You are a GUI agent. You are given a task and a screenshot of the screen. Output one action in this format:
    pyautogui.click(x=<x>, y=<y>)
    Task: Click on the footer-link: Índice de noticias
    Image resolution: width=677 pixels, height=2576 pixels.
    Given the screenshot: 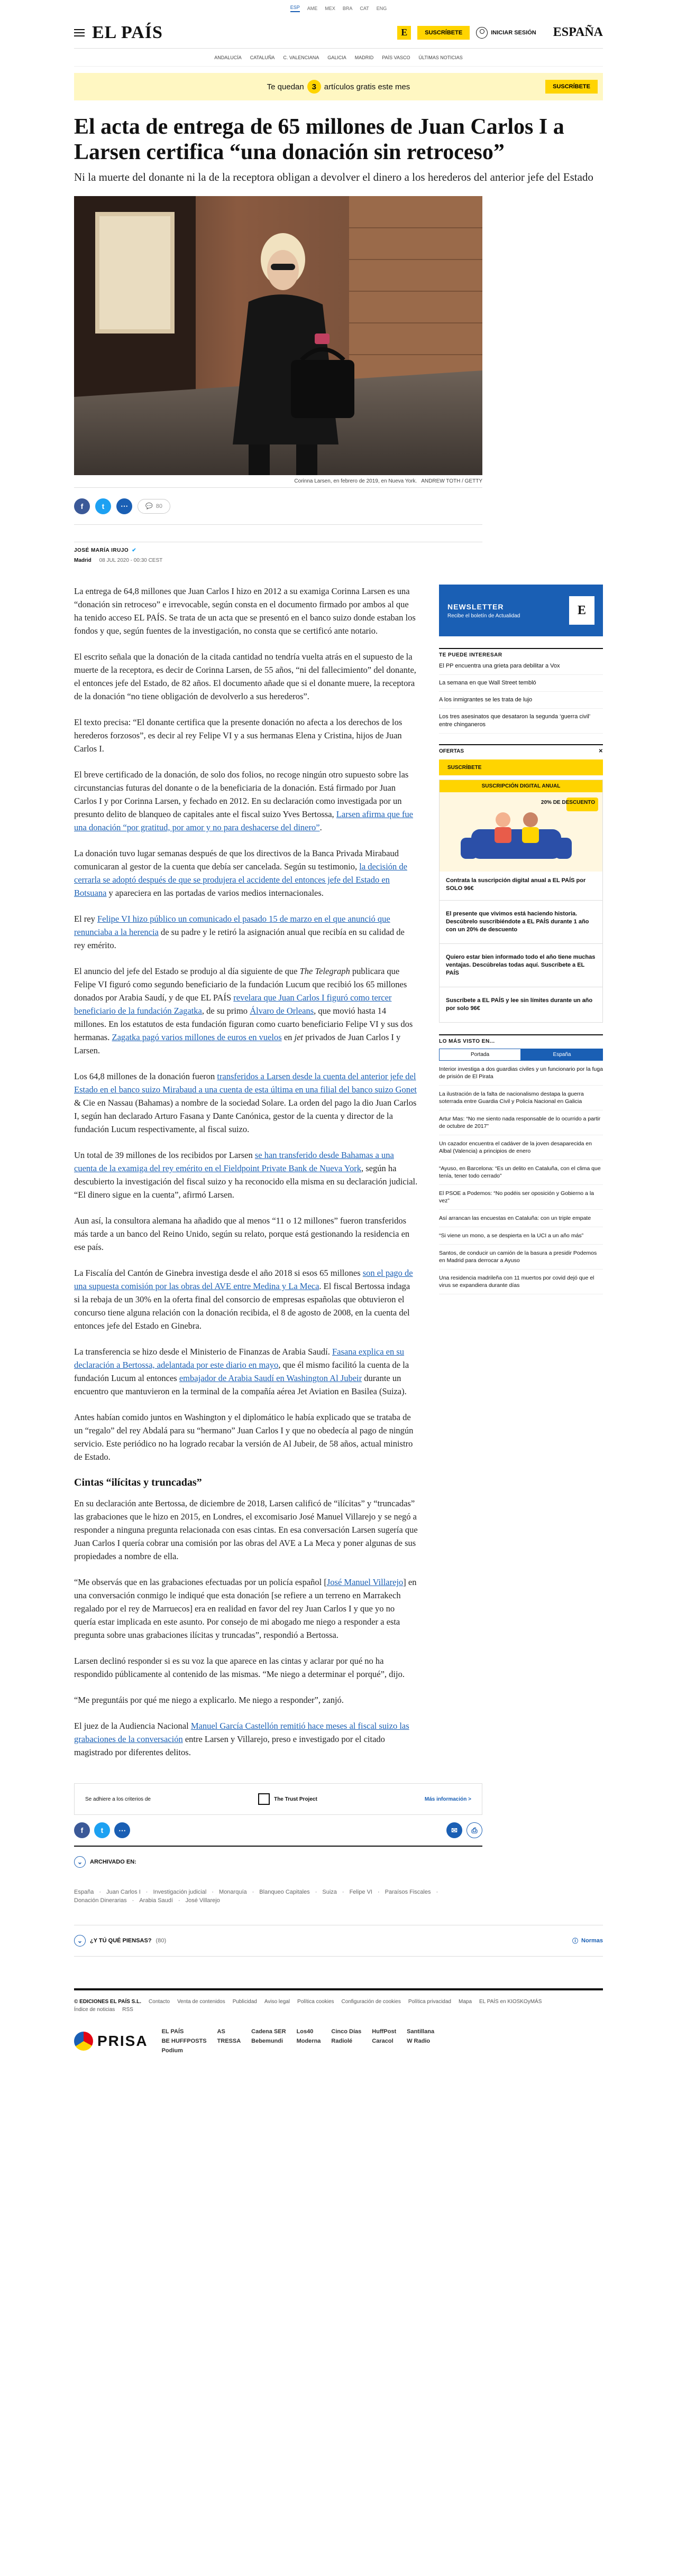 What is the action you would take?
    pyautogui.click(x=94, y=2010)
    